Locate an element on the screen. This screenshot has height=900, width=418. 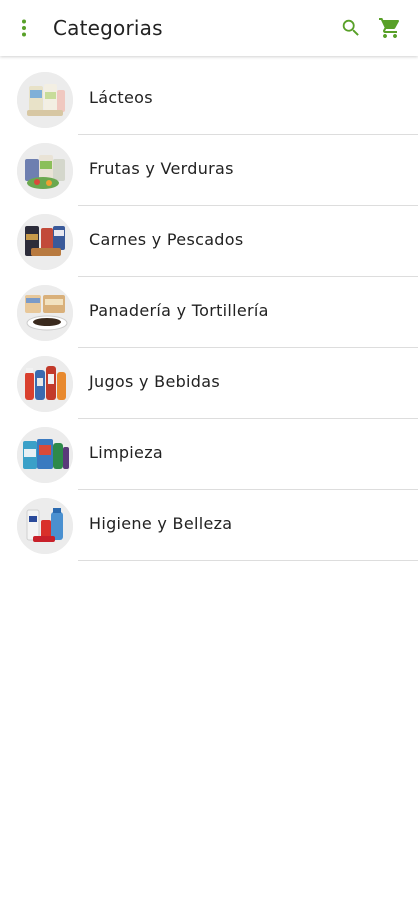
cleaning-products-image is located at coordinates (45, 455).